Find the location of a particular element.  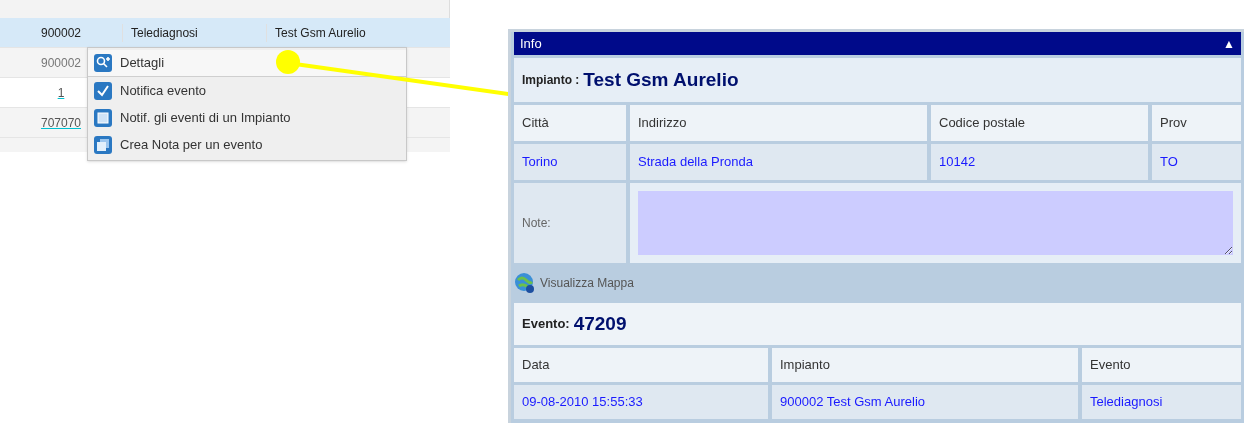

column-header: Prov is located at coordinates (1196, 123).